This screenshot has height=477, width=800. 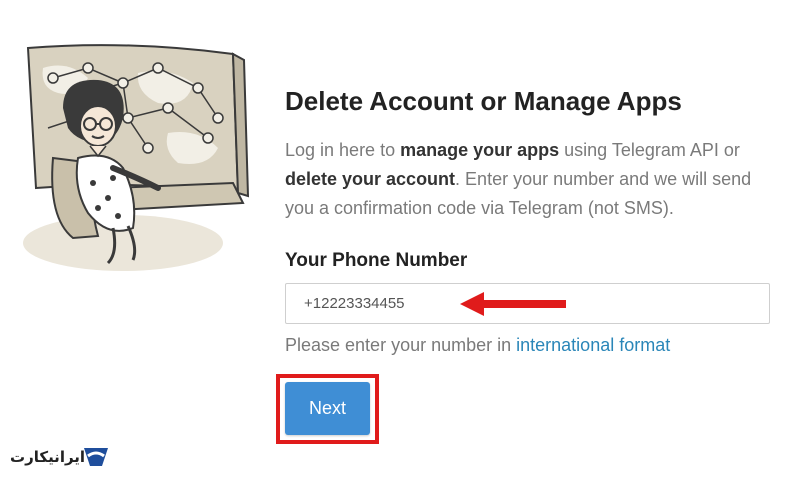 I want to click on watermark-logo: ایرانیکارت, so click(x=60, y=457).